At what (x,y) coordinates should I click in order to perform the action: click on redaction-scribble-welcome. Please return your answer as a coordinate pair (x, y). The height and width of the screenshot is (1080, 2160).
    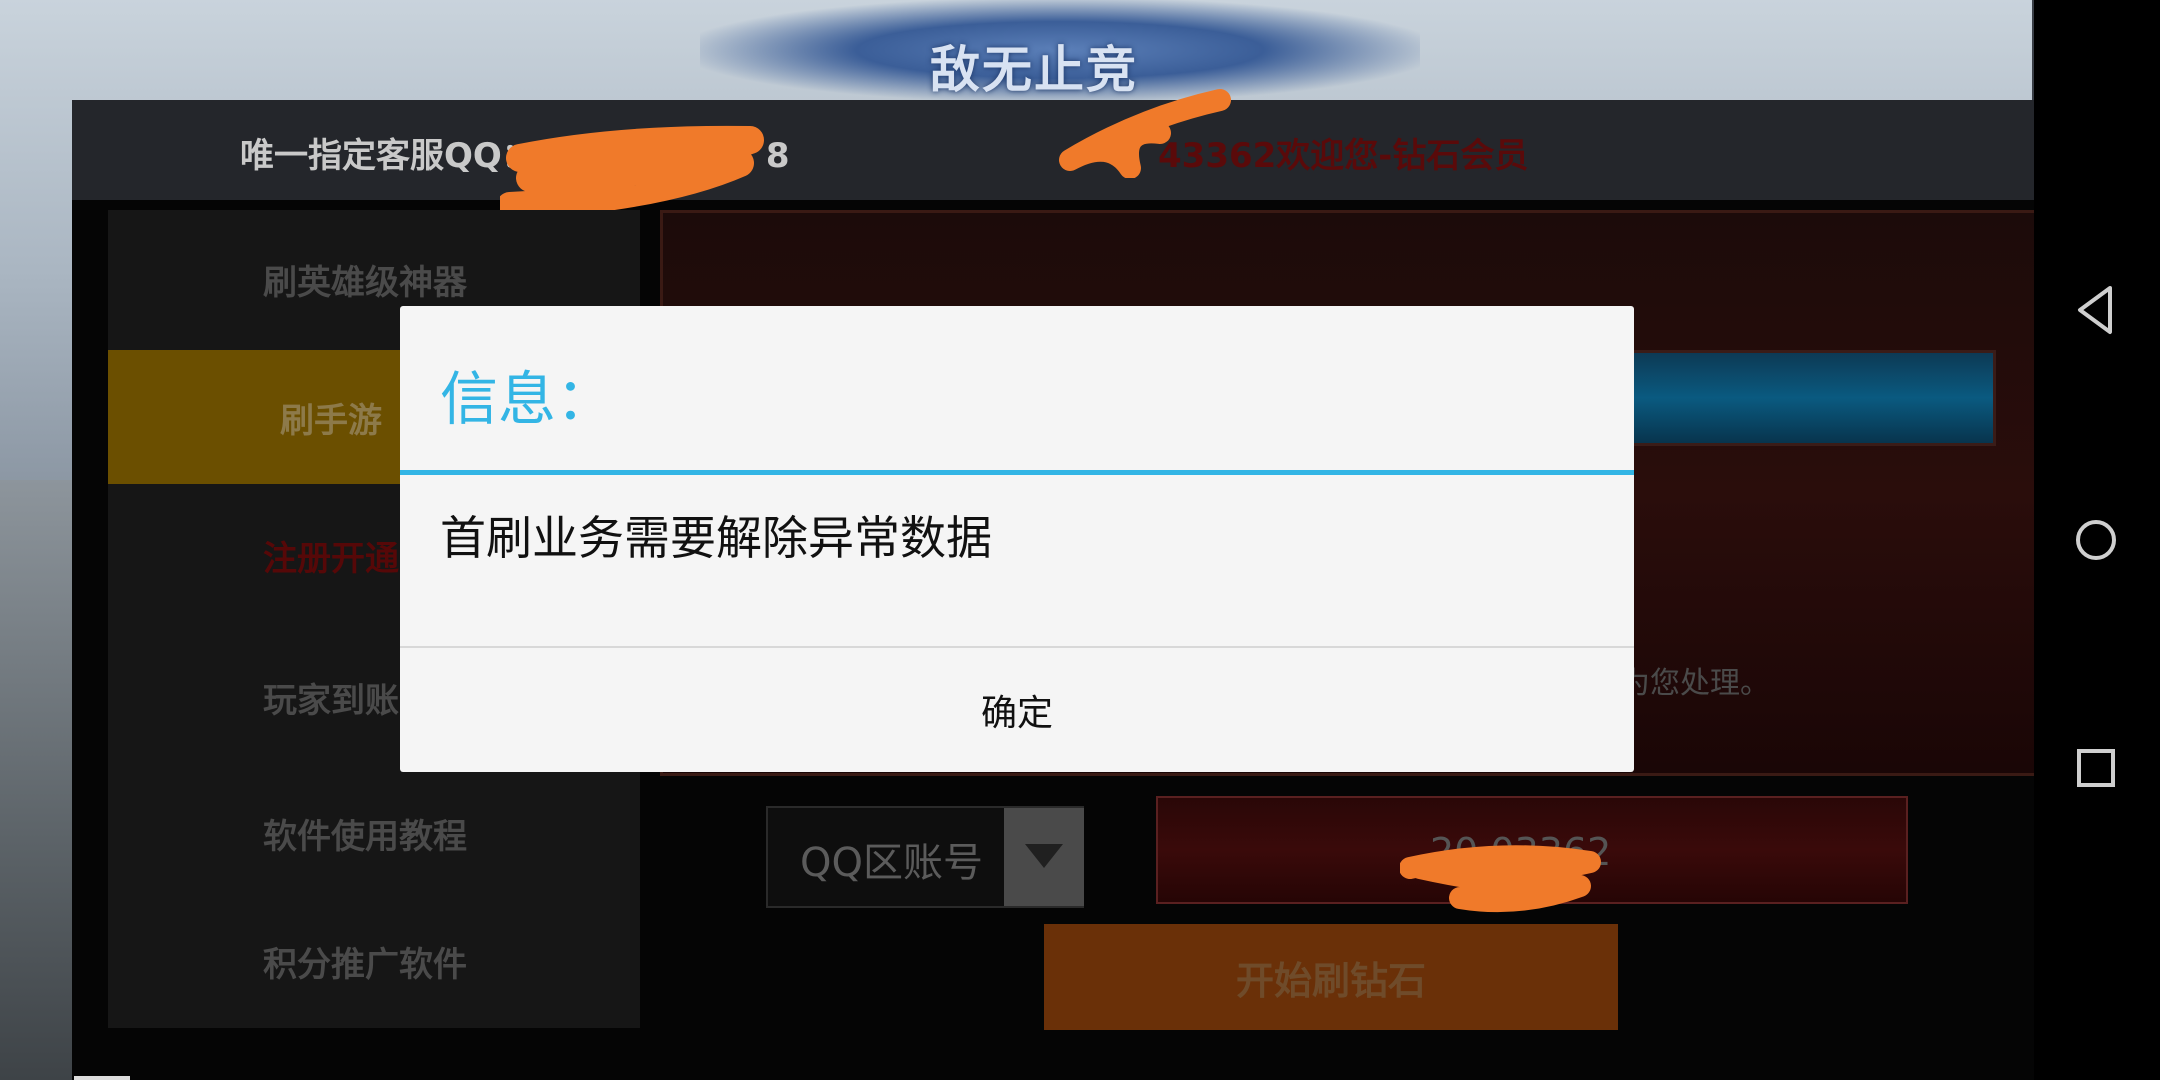
    Looking at the image, I should click on (1145, 133).